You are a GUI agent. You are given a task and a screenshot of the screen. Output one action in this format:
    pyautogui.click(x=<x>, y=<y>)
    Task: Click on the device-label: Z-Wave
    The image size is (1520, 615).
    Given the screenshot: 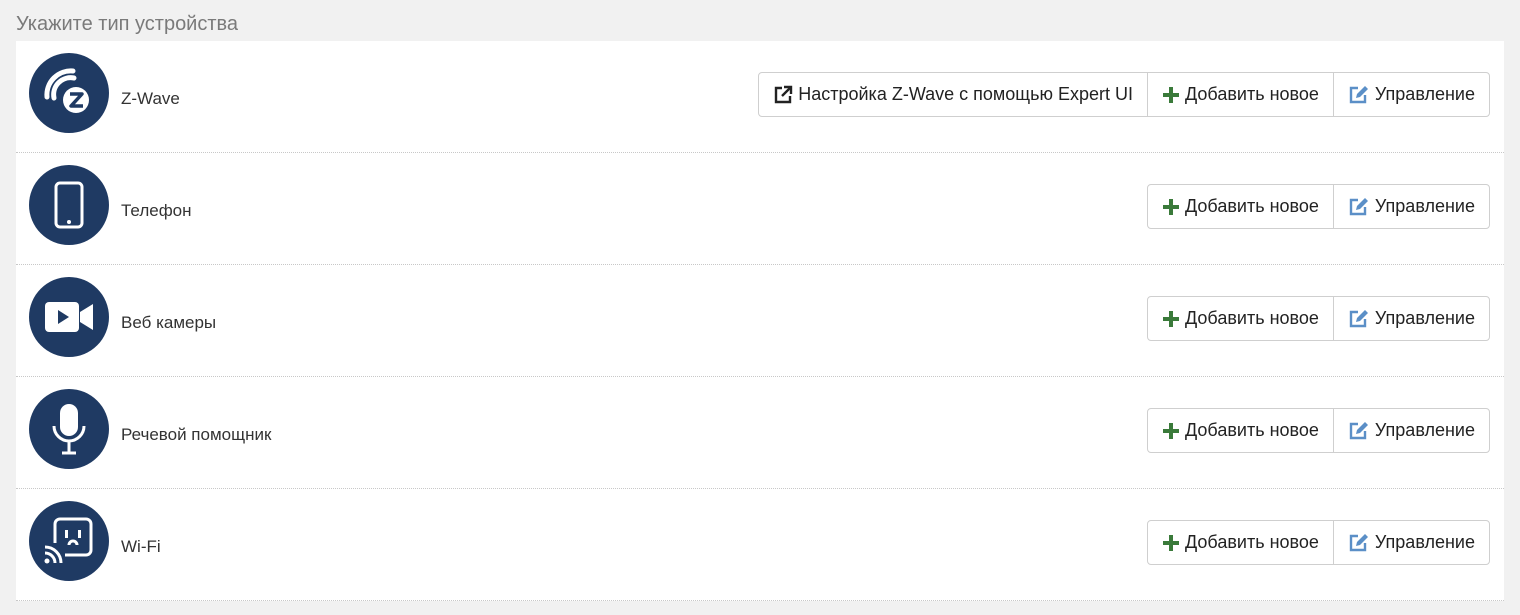 What is the action you would take?
    pyautogui.click(x=150, y=98)
    